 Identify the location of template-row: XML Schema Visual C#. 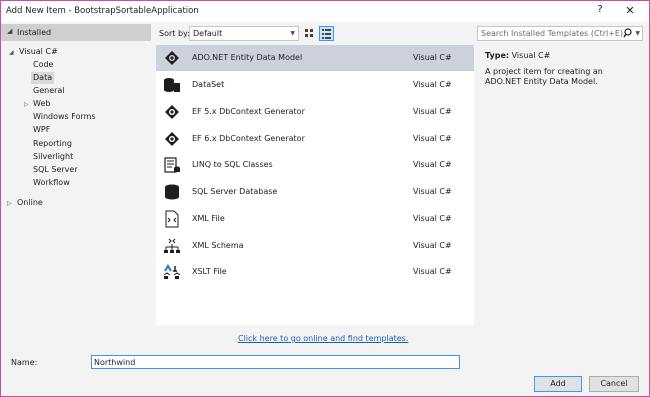
(315, 246).